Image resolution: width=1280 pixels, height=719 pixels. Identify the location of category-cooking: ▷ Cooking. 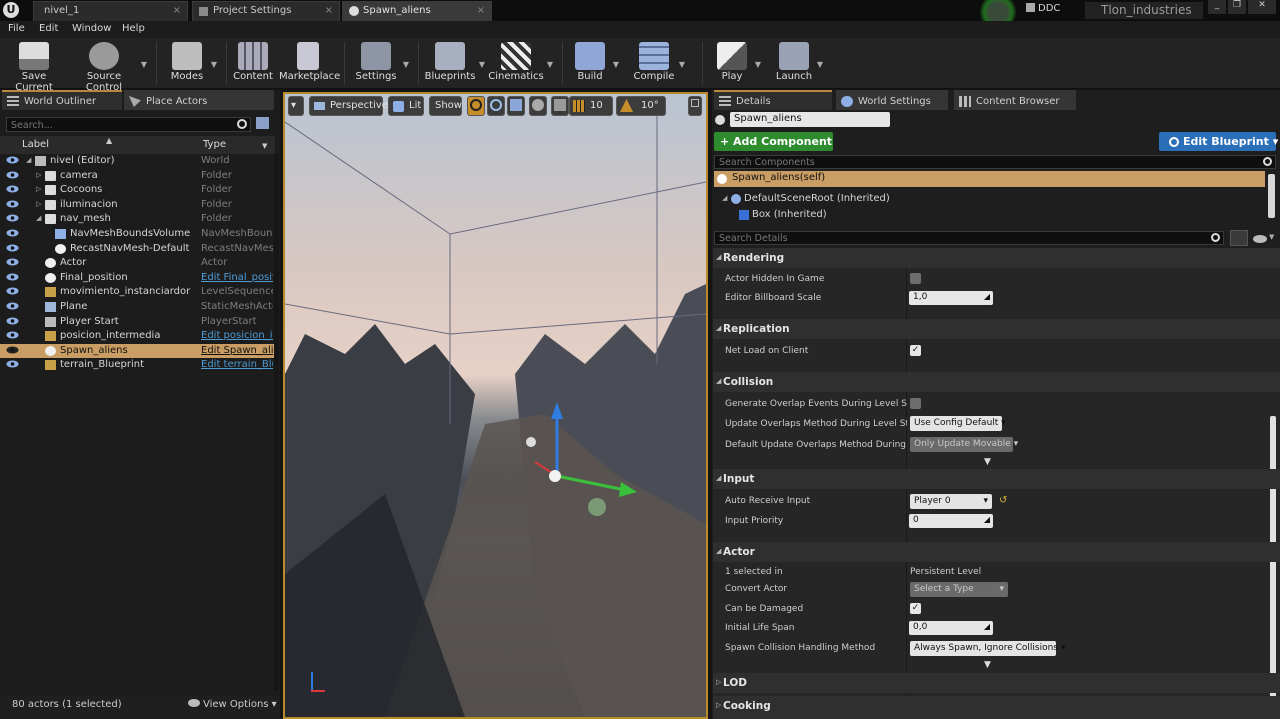
(996, 707).